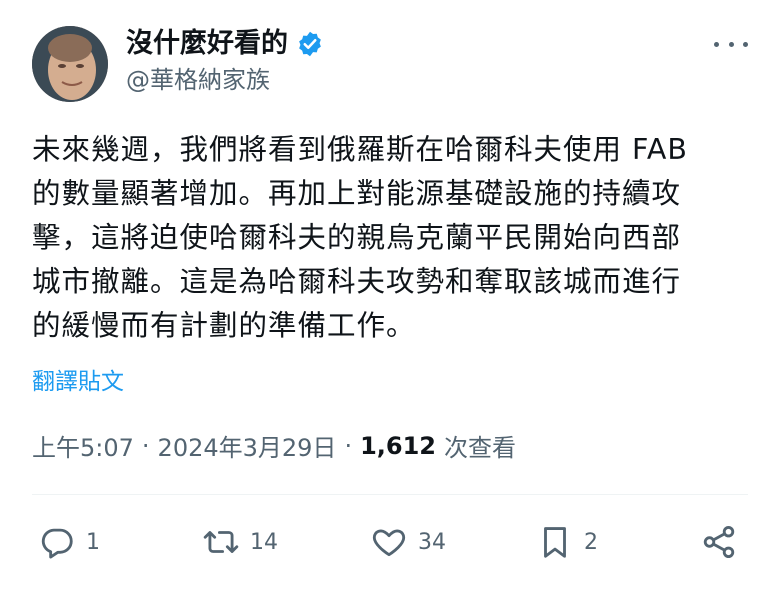 Image resolution: width=780 pixels, height=593 pixels. I want to click on views-label: 次查看, so click(480, 448).